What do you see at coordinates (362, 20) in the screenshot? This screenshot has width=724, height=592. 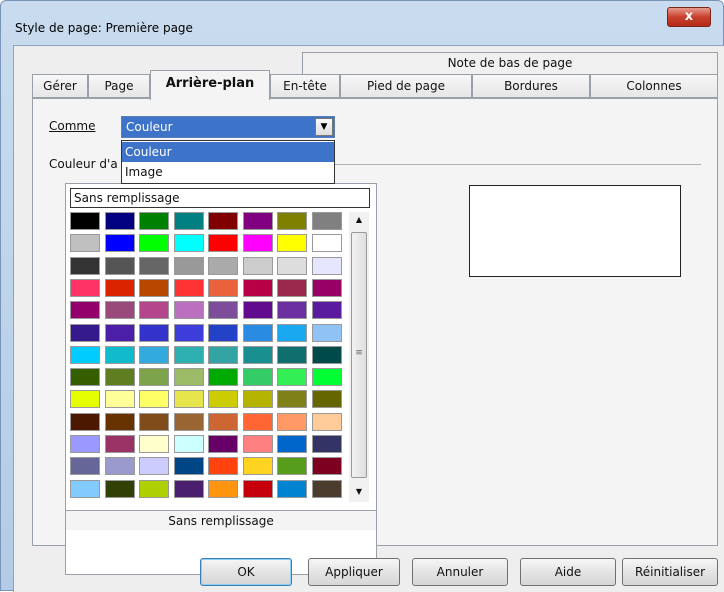 I see `title-bar: Style de page: Première page x` at bounding box center [362, 20].